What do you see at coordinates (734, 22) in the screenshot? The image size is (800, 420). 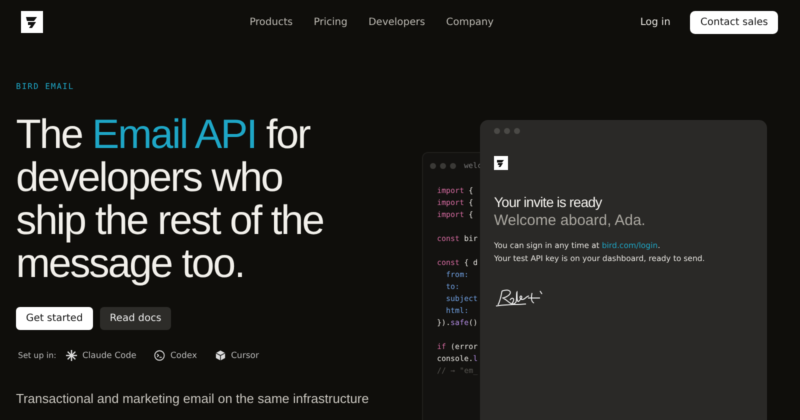 I see `contact-sales-button: Contact sales` at bounding box center [734, 22].